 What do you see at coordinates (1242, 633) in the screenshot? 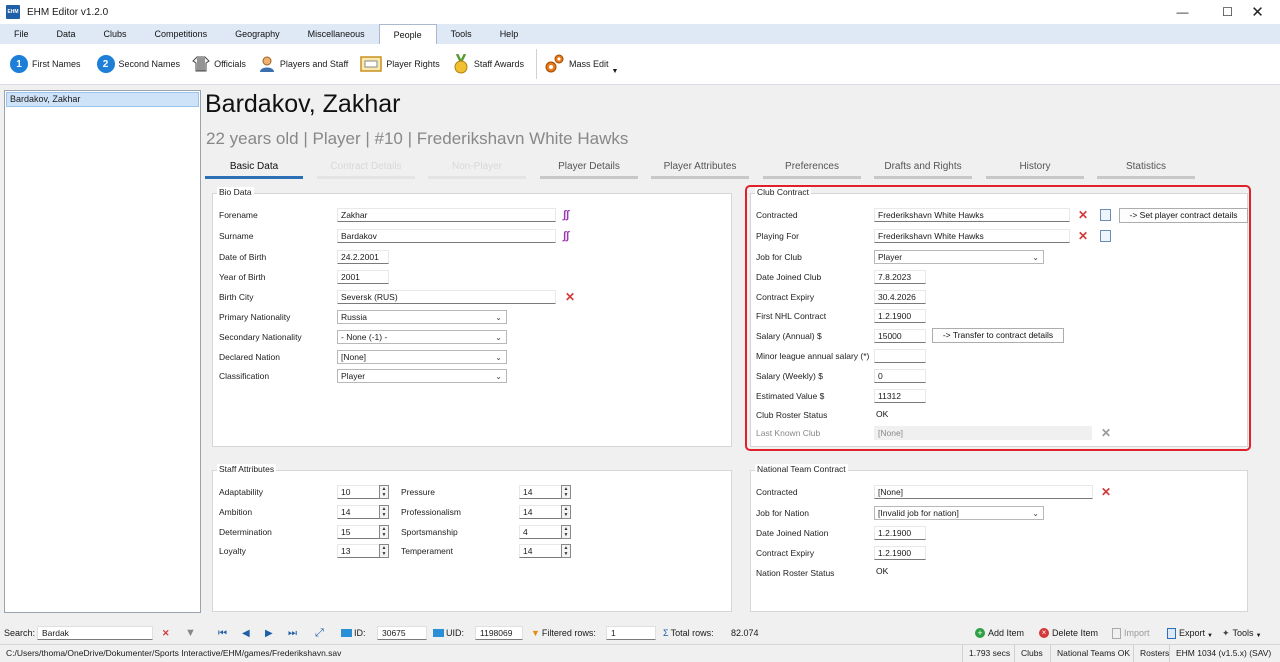
I see `tools-button: ✦ Tools ▼` at bounding box center [1242, 633].